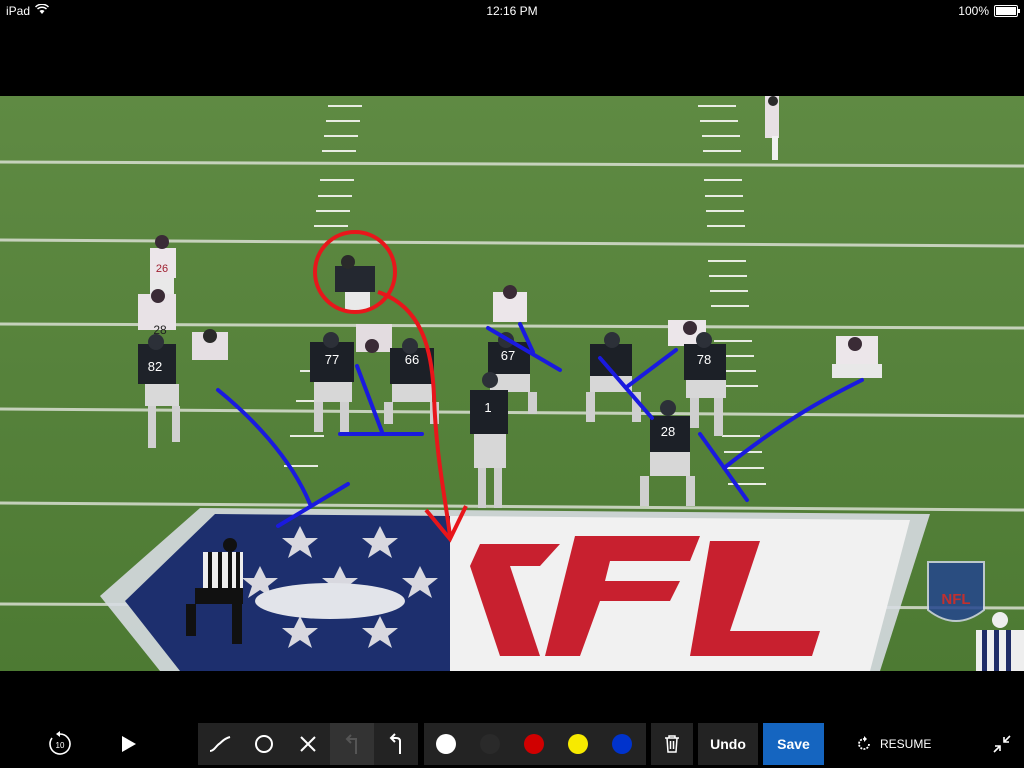 This screenshot has height=768, width=1024. I want to click on status-bar: iPad 12:16 PM 100%, so click(512, 11).